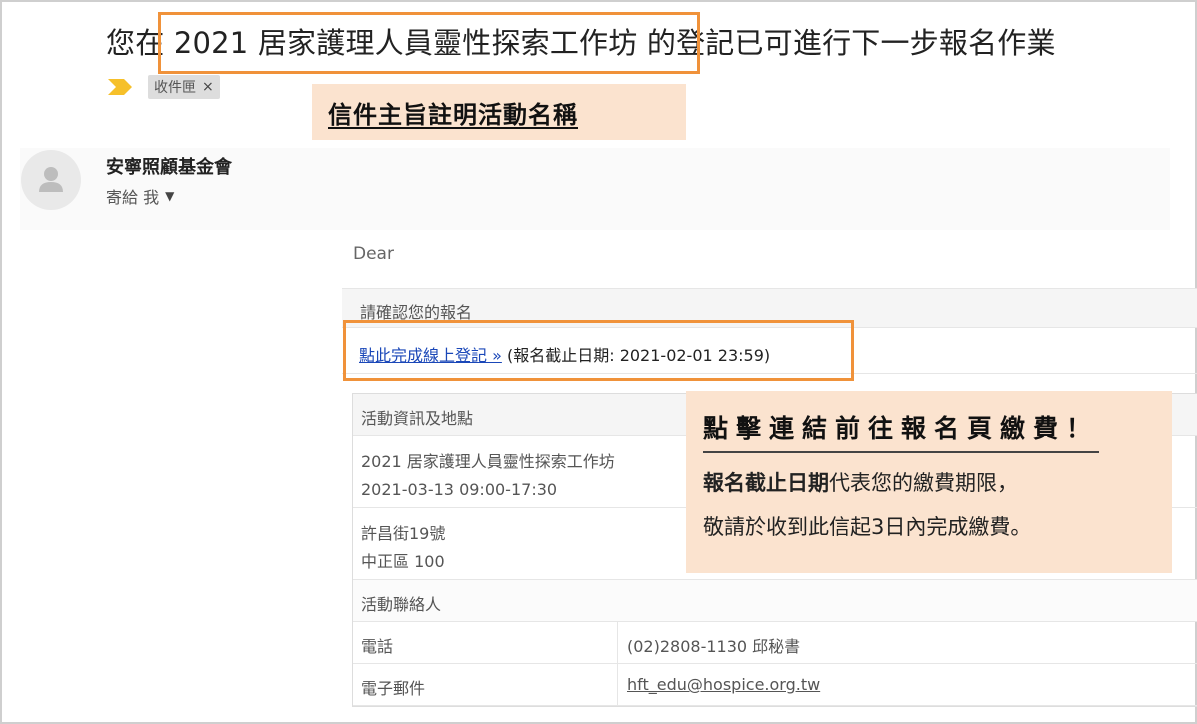  Describe the element at coordinates (208, 87) in the screenshot. I see `remove-label-icon: ×` at that location.